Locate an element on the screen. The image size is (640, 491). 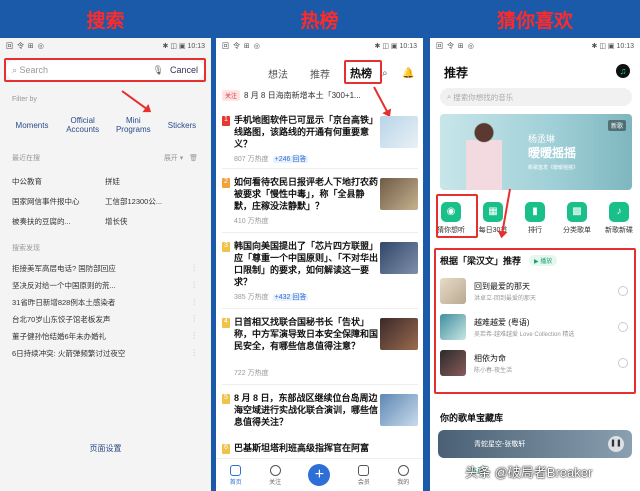
discover-text: 董子健孙怡结婚6年未办婚礼 is located at coordinates (59, 336).